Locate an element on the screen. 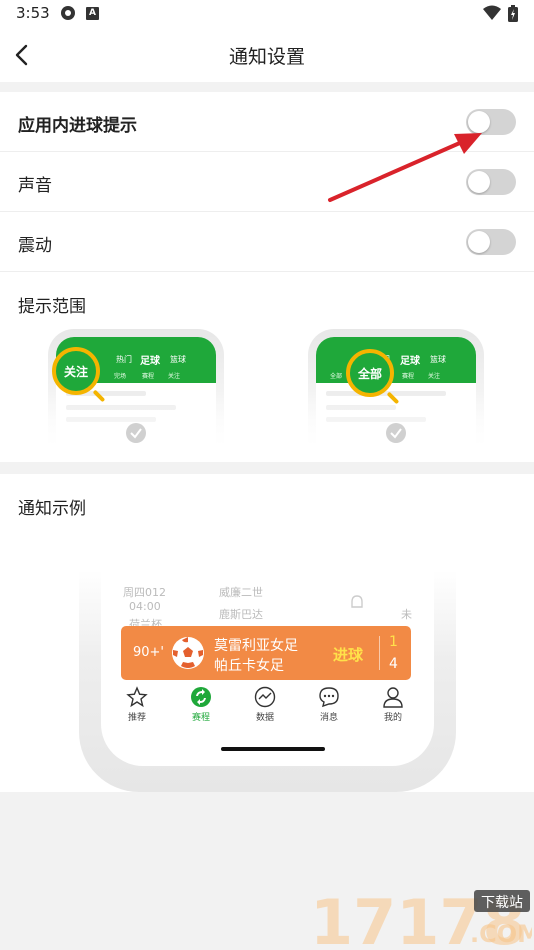 The image size is (534, 950). home-indicator is located at coordinates (273, 749).